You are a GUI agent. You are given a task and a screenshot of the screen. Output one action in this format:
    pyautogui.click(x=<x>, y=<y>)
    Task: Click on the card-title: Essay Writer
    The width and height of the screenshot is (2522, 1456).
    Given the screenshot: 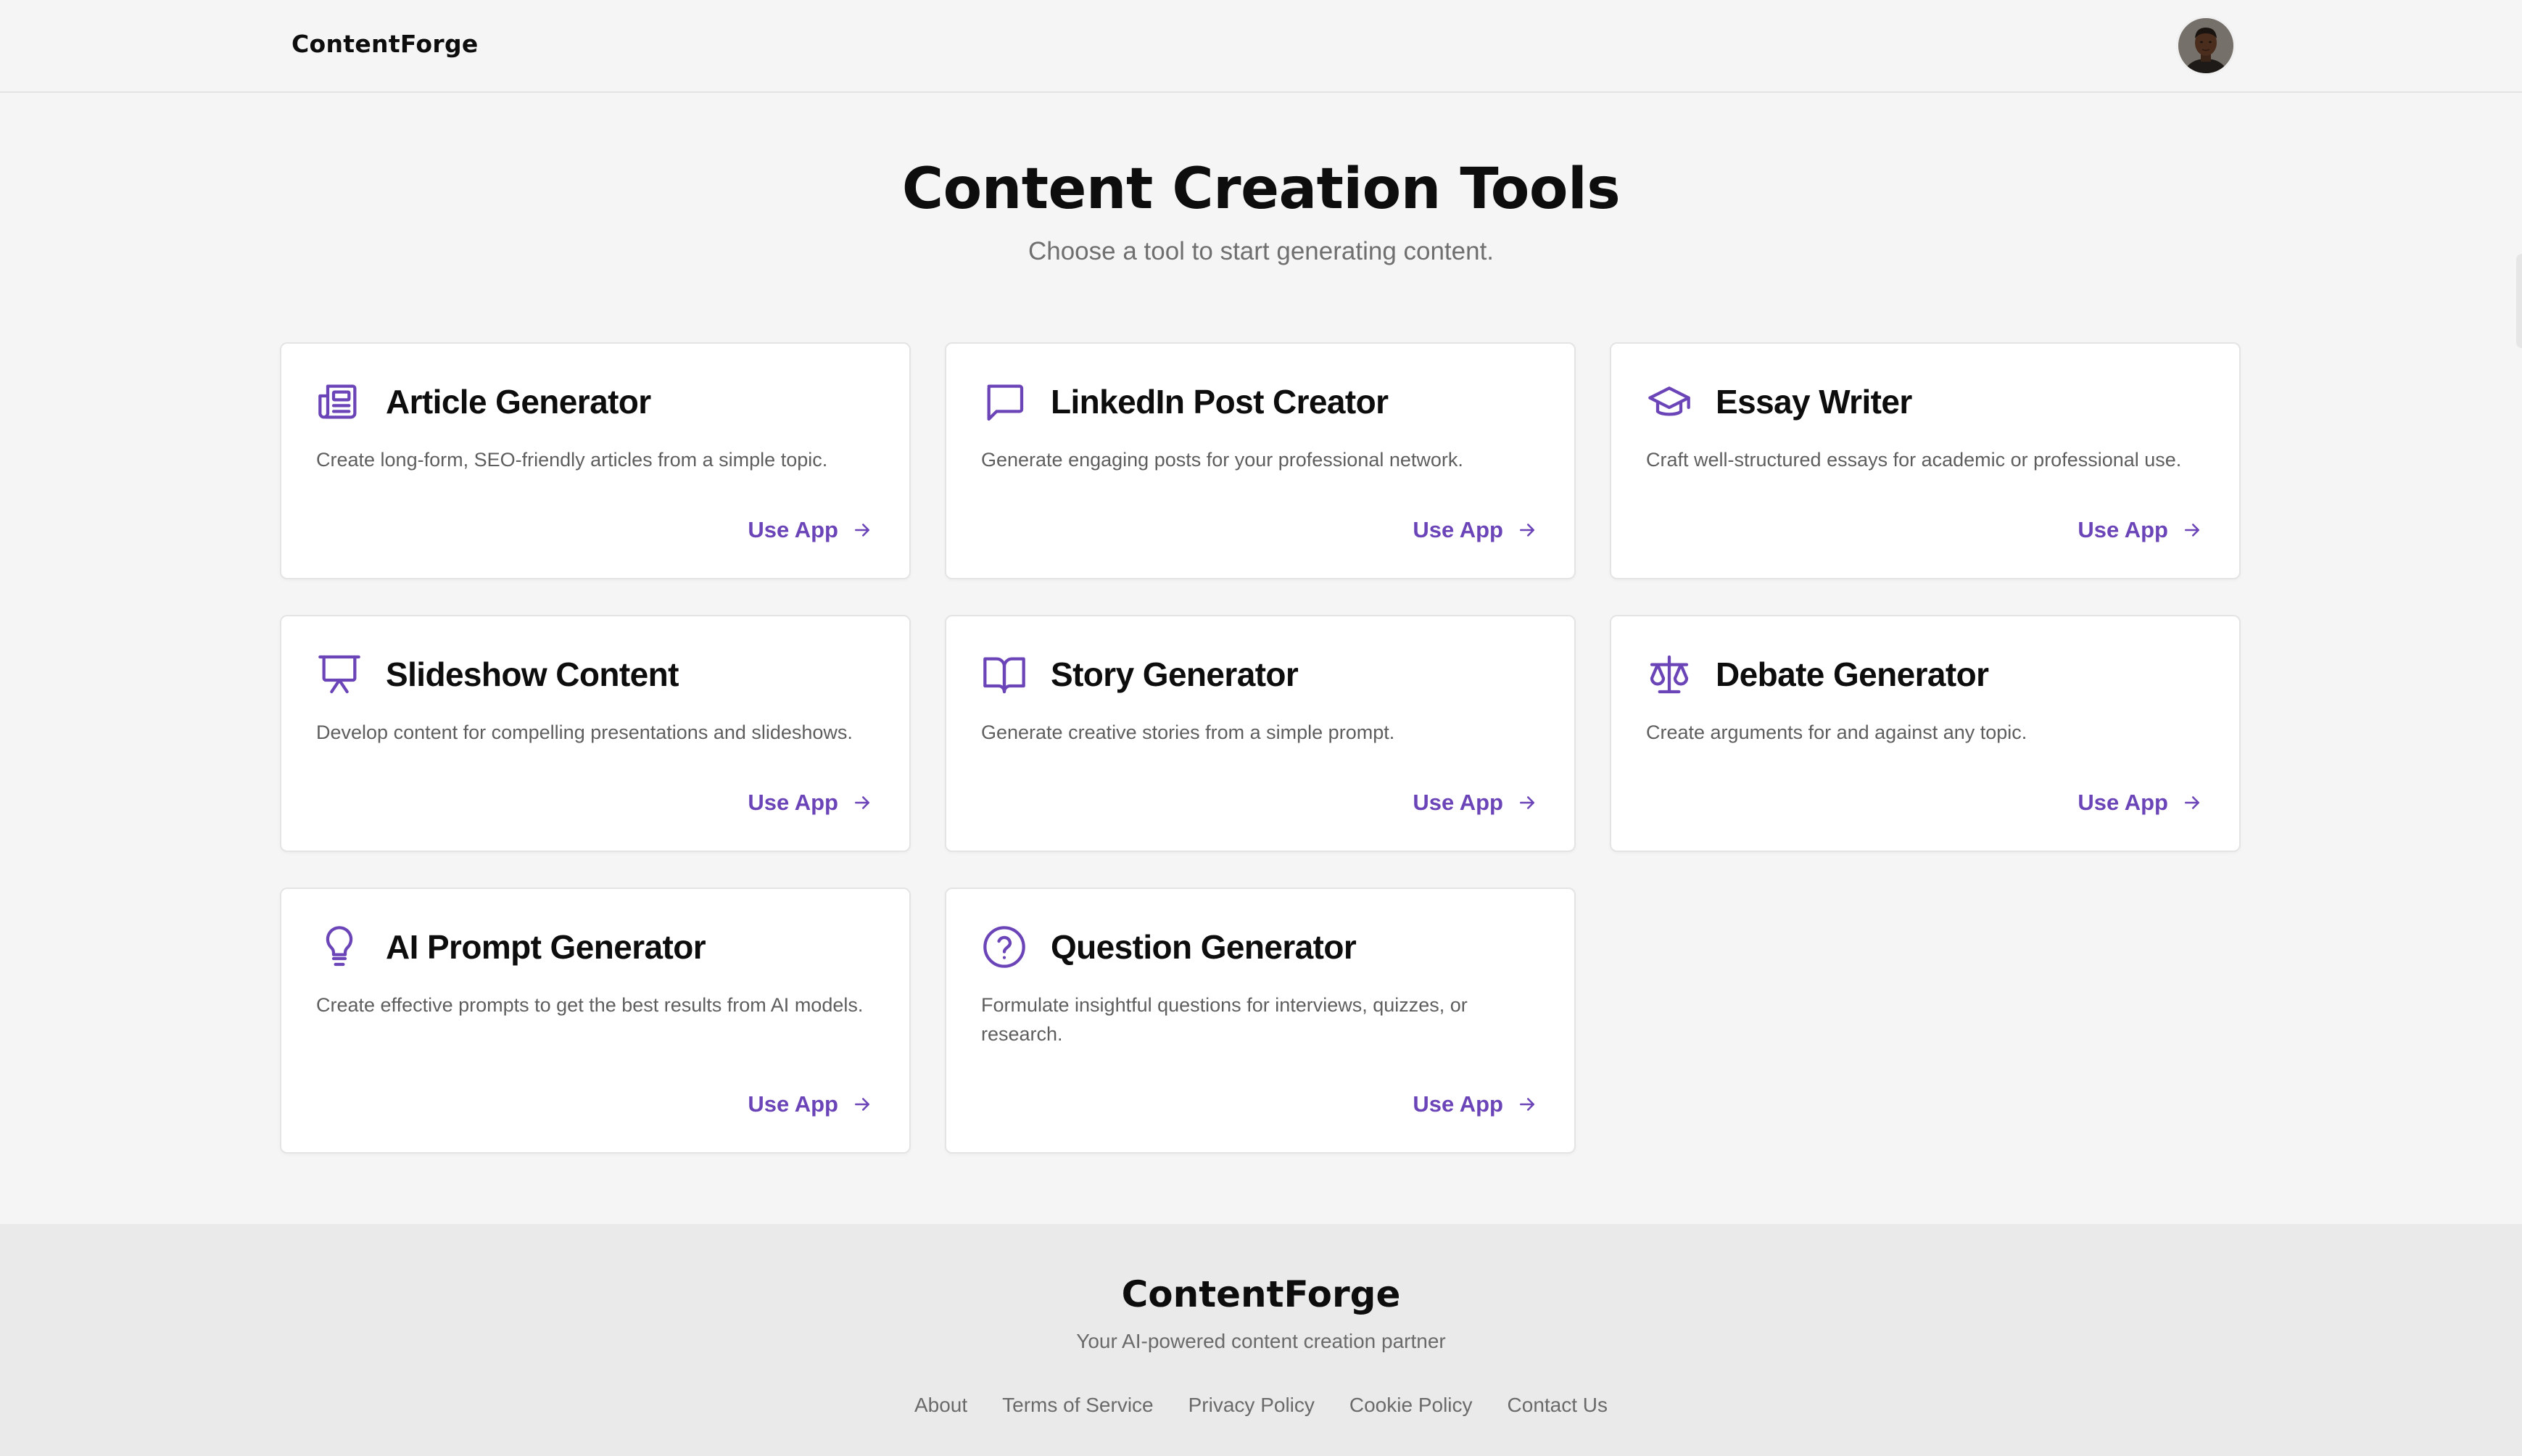 What is the action you would take?
    pyautogui.click(x=1814, y=402)
    